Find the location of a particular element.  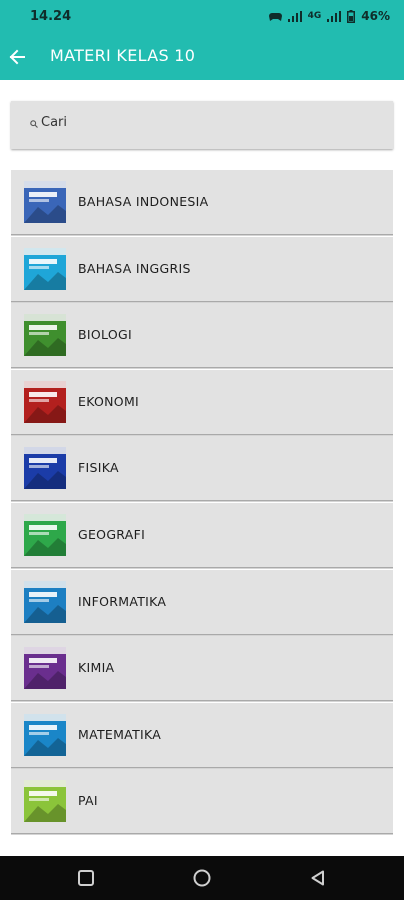

arrow-left-icon is located at coordinates (17, 57).